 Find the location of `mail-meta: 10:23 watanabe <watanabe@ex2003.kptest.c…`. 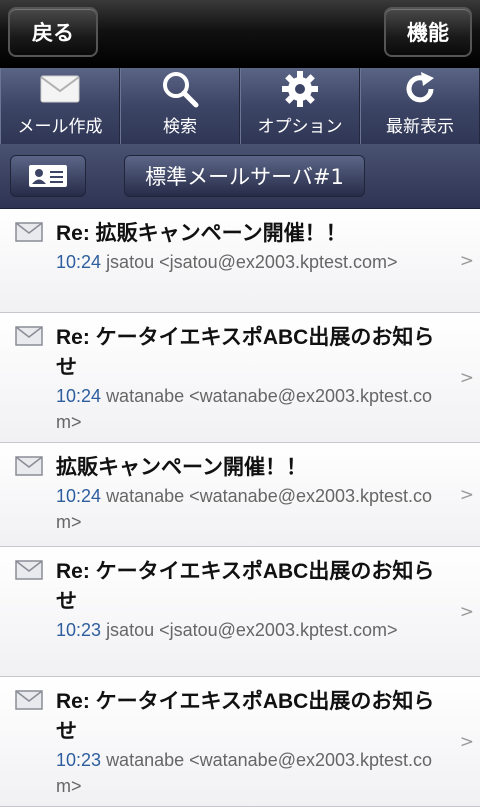

mail-meta: 10:23 watanabe <watanabe@ex2003.kptest.c… is located at coordinates (248, 773).